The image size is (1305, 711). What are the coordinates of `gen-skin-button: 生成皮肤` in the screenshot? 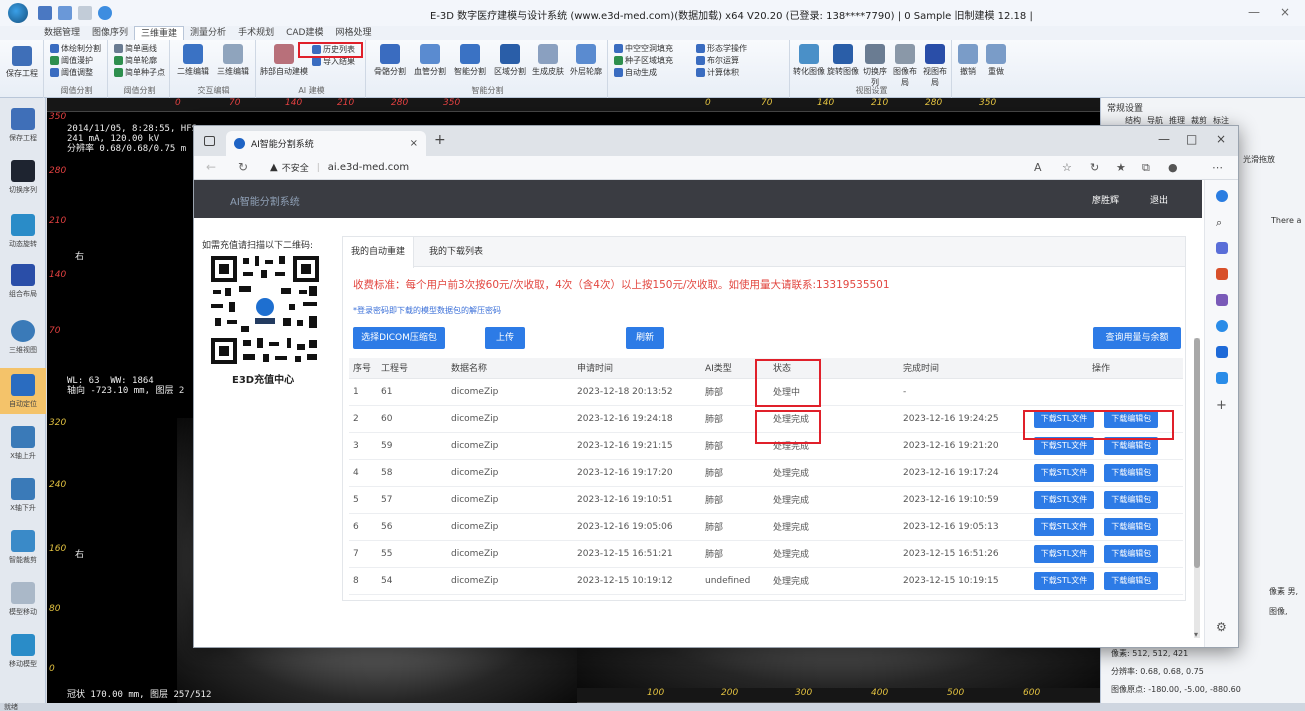 It's located at (548, 60).